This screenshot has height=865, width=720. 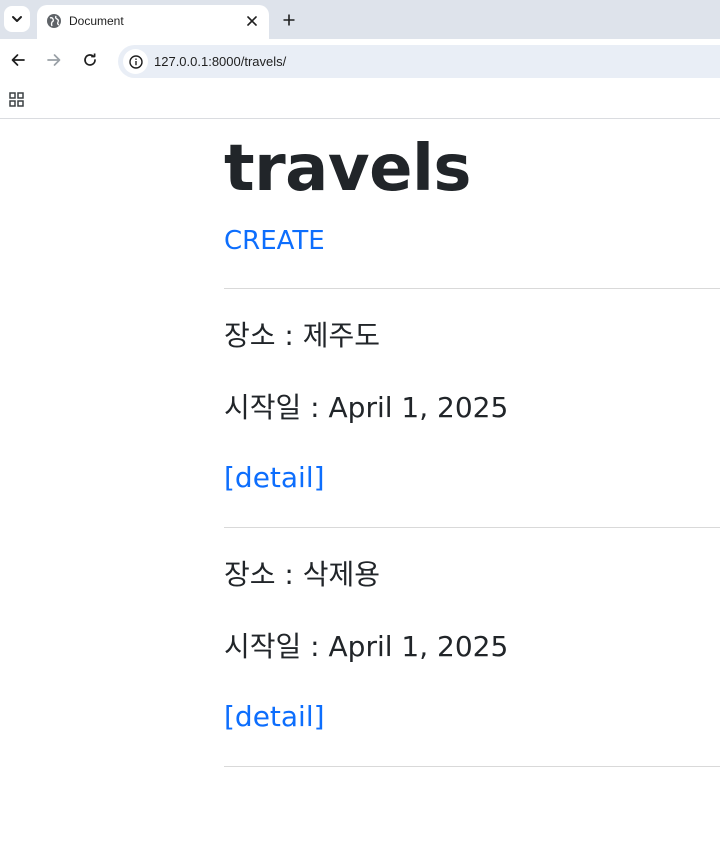 What do you see at coordinates (360, 19) in the screenshot?
I see `tab-strip: Document` at bounding box center [360, 19].